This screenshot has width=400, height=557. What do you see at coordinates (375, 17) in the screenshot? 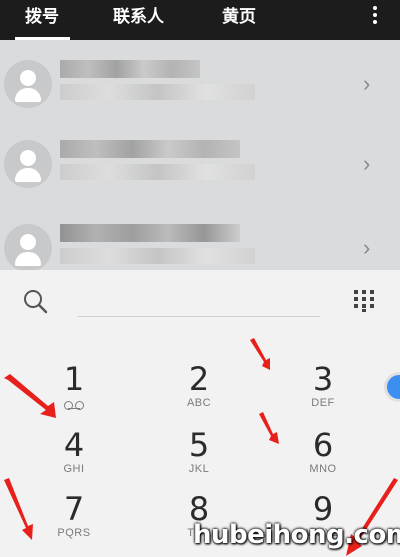
I see `overflow-menu-icon` at bounding box center [375, 17].